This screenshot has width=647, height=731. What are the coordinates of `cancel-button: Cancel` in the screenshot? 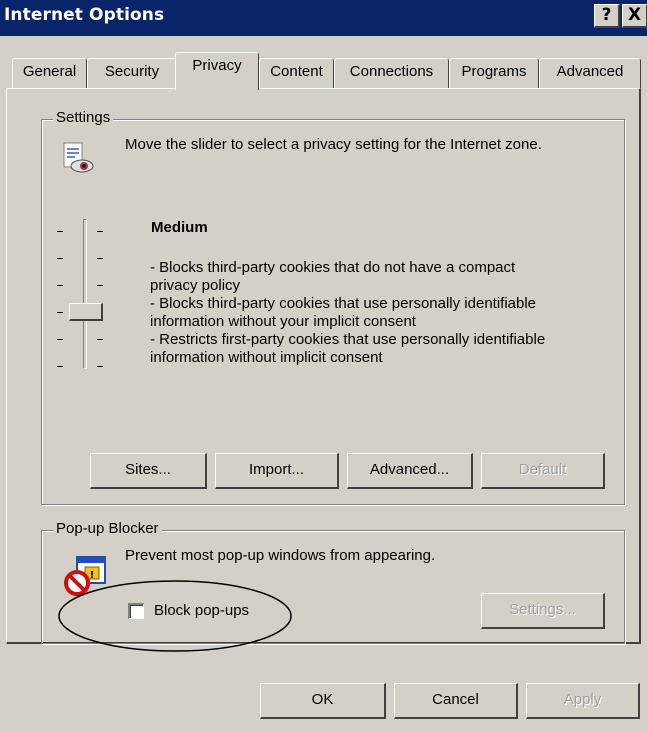 It's located at (456, 701).